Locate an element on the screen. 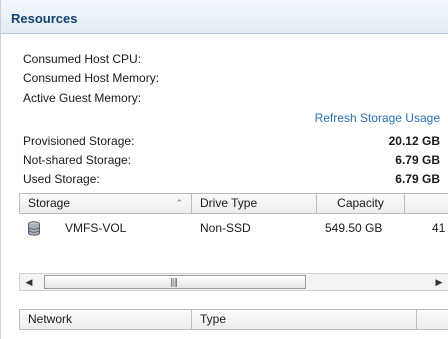 The width and height of the screenshot is (448, 339). provisioned-storage-label: Provisioned Storage: is located at coordinates (79, 141).